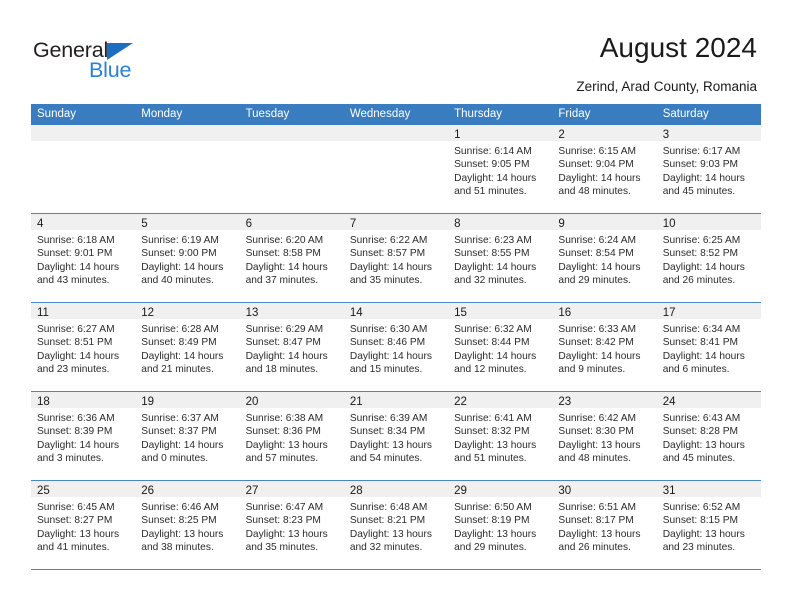 The width and height of the screenshot is (792, 612). What do you see at coordinates (75, 432) in the screenshot?
I see `sunset-text: Sunset: 8:39 PM` at bounding box center [75, 432].